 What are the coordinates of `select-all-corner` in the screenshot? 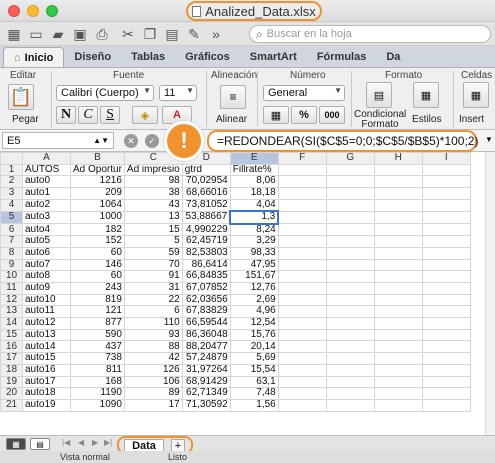 It's located at (11, 158).